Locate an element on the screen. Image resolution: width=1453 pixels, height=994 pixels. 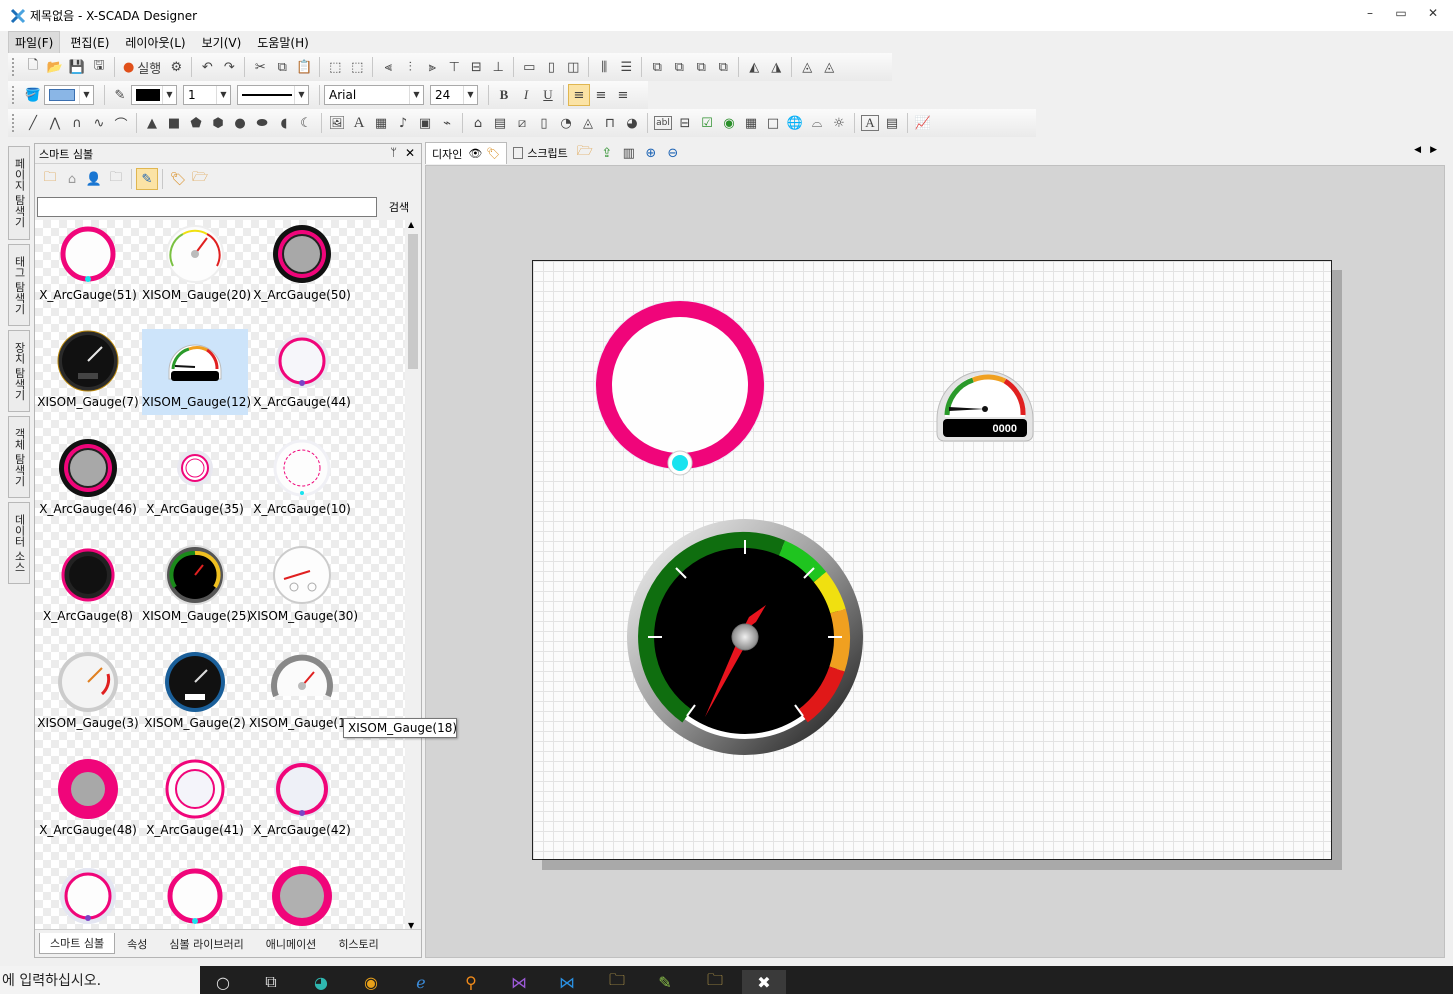
taskbar-search: 에 입력하십시오. is located at coordinates (100, 980).